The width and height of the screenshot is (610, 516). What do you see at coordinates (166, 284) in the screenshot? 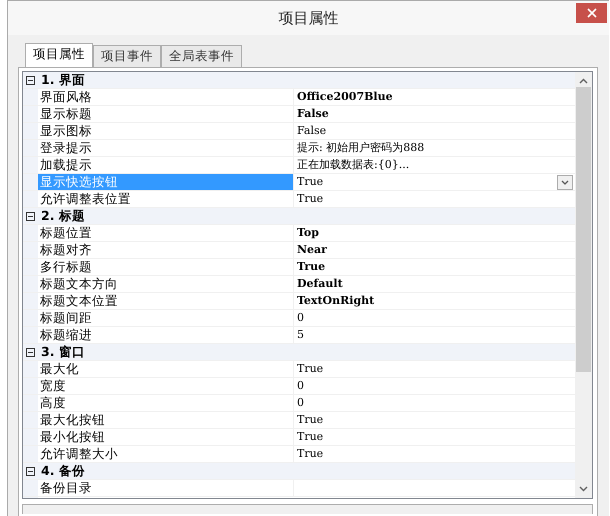
I see `property-name: 标题文本方向` at bounding box center [166, 284].